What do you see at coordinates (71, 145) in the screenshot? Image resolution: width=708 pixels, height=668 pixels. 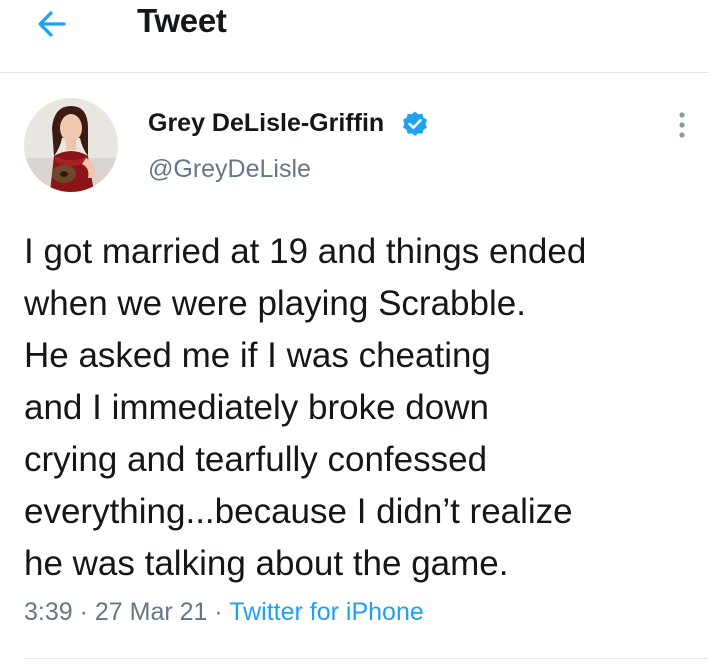 I see `avatar` at bounding box center [71, 145].